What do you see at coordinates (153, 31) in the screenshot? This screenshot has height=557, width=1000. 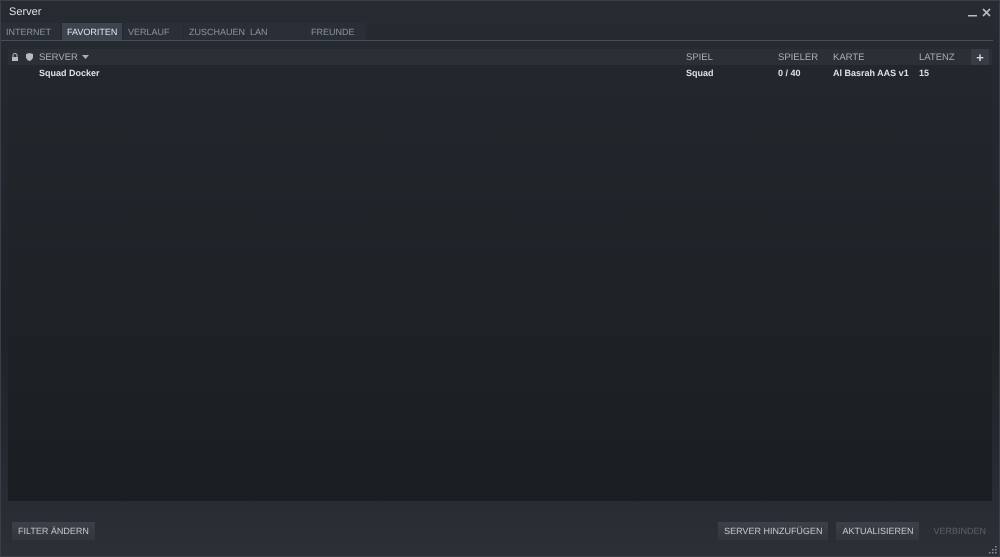 I see `tab: VERLAUF` at bounding box center [153, 31].